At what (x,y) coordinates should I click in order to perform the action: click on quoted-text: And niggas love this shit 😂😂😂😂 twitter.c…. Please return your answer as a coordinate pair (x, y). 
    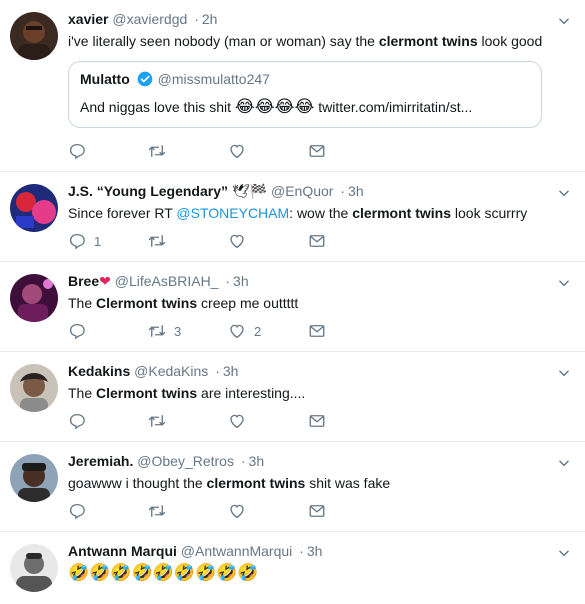
    Looking at the image, I should click on (305, 107).